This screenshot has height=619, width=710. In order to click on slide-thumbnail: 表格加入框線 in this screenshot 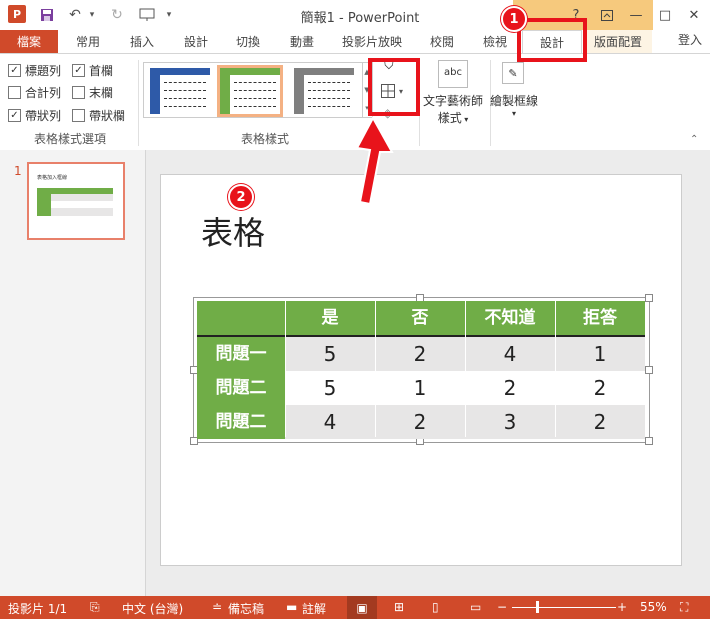, I will do `click(76, 201)`.